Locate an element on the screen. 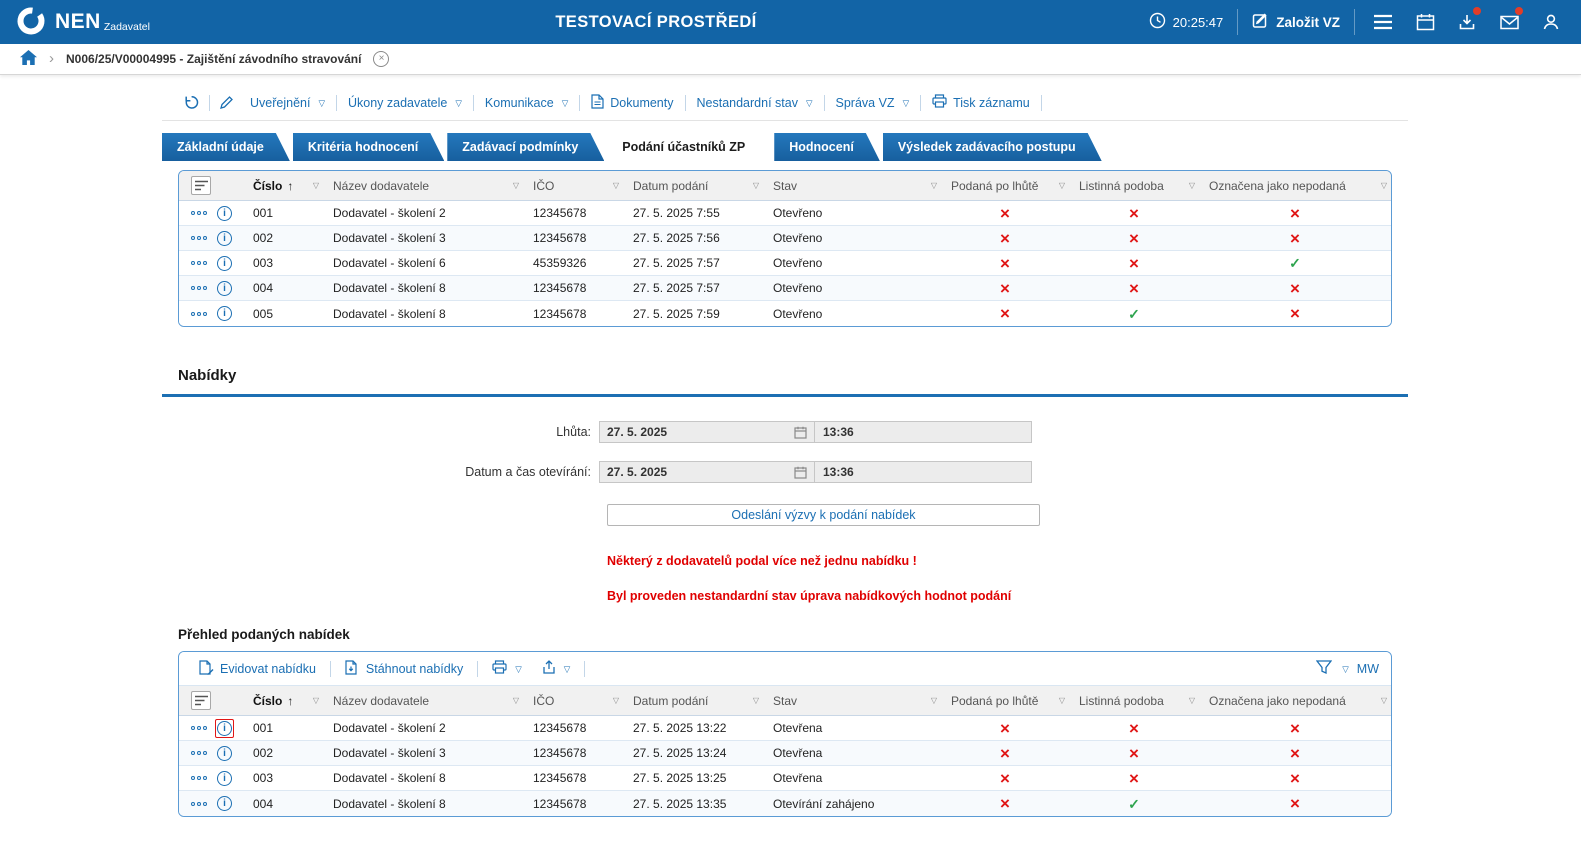  tab-hodnoceni: Hodnocení is located at coordinates (827, 147).